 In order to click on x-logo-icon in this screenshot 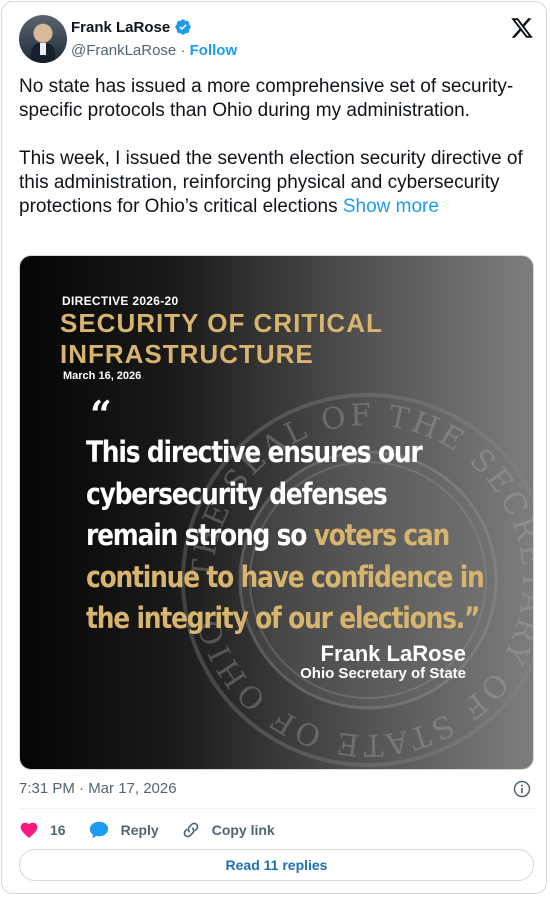, I will do `click(522, 28)`.